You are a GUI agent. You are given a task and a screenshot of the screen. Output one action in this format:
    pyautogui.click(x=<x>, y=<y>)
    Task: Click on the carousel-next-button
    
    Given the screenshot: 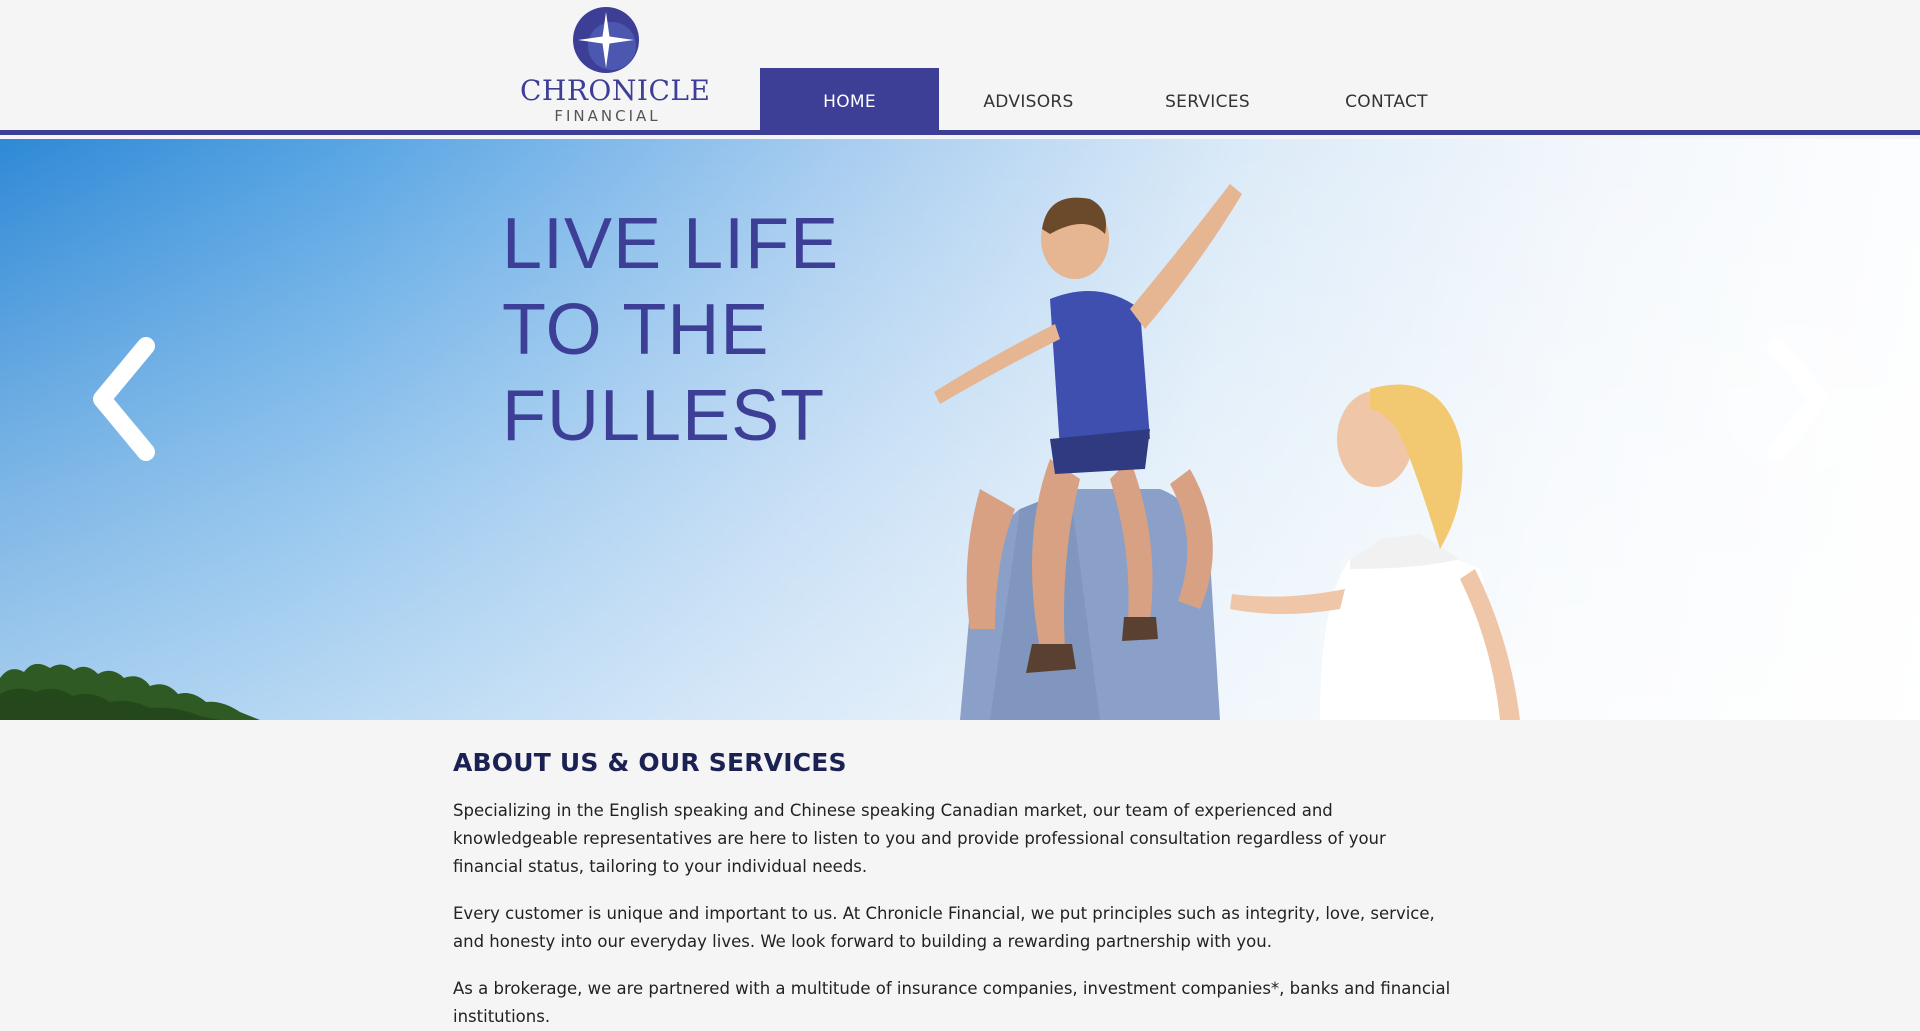 What is the action you would take?
    pyautogui.click(x=1797, y=399)
    